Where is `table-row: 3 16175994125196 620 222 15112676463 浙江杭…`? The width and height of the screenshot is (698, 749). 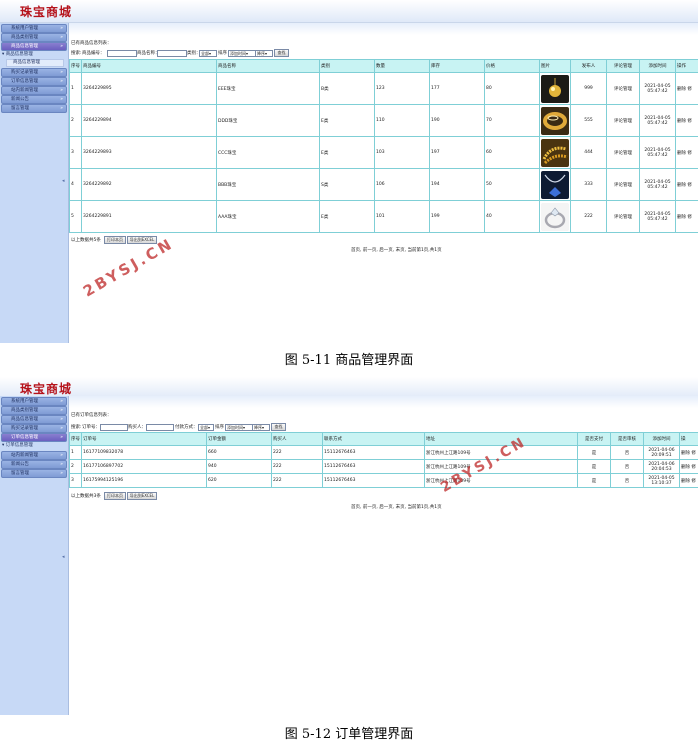
table-row: 3 16175994125196 620 222 15112676463 浙江杭… is located at coordinates (383, 480).